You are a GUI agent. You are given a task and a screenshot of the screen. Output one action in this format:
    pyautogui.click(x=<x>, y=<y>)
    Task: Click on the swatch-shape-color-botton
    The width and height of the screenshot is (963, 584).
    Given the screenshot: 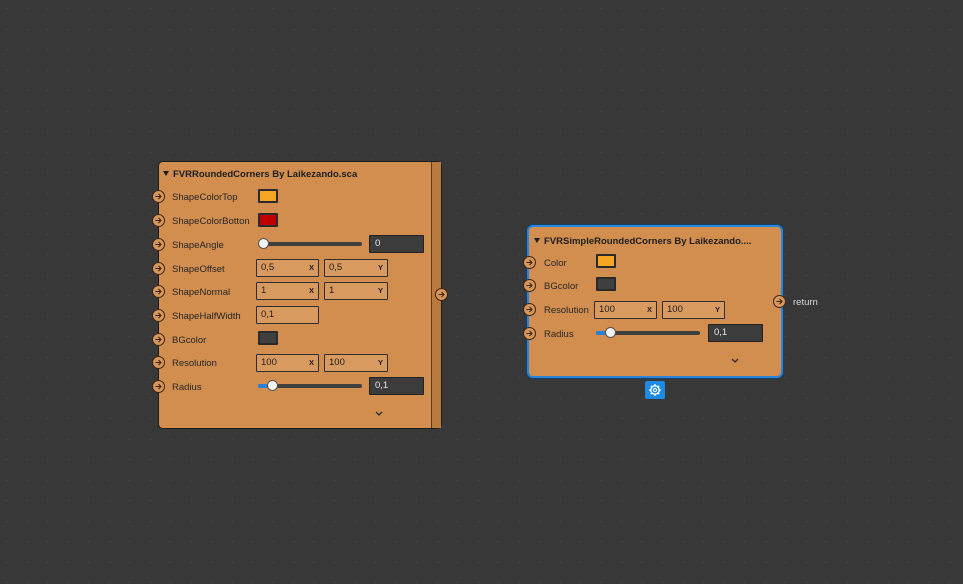 What is the action you would take?
    pyautogui.click(x=268, y=220)
    